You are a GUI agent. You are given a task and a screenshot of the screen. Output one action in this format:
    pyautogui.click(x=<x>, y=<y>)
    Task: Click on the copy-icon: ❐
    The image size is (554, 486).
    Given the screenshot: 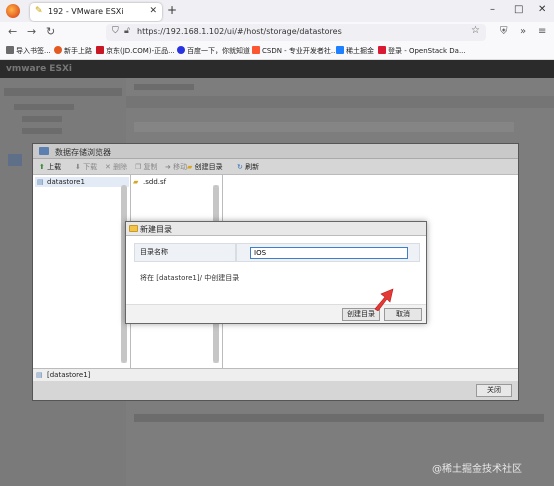 What is the action you would take?
    pyautogui.click(x=138, y=167)
    